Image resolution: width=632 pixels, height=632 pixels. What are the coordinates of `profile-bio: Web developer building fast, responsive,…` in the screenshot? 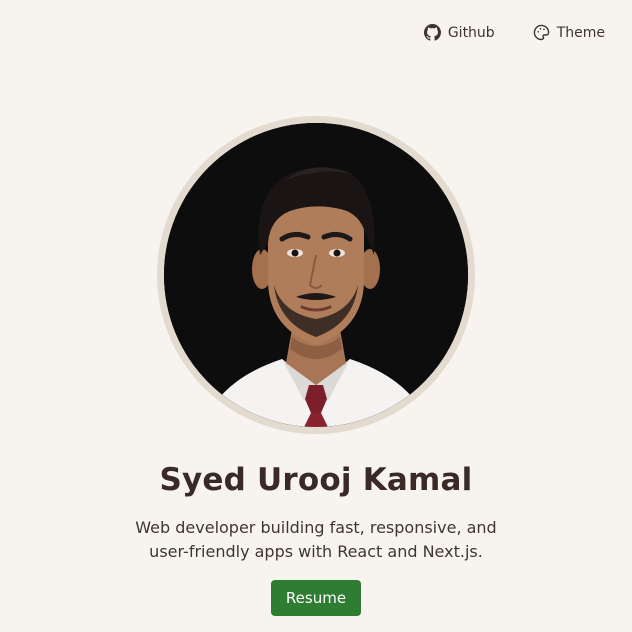 It's located at (316, 540).